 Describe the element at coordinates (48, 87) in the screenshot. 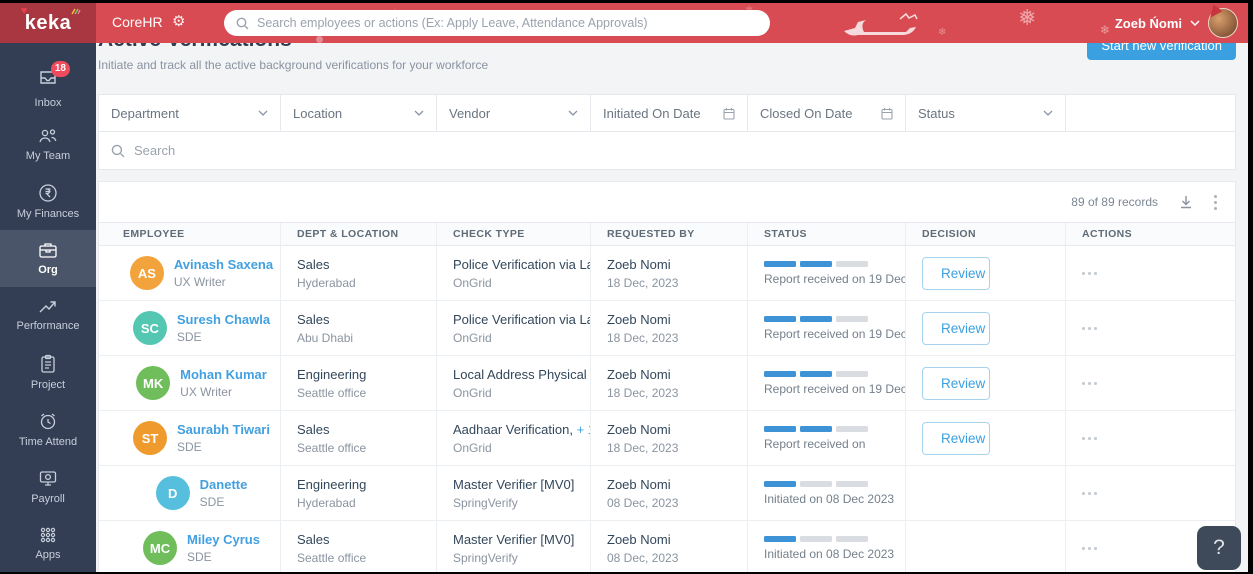

I see `sidebar-item-inbox: 18 Inbox` at that location.